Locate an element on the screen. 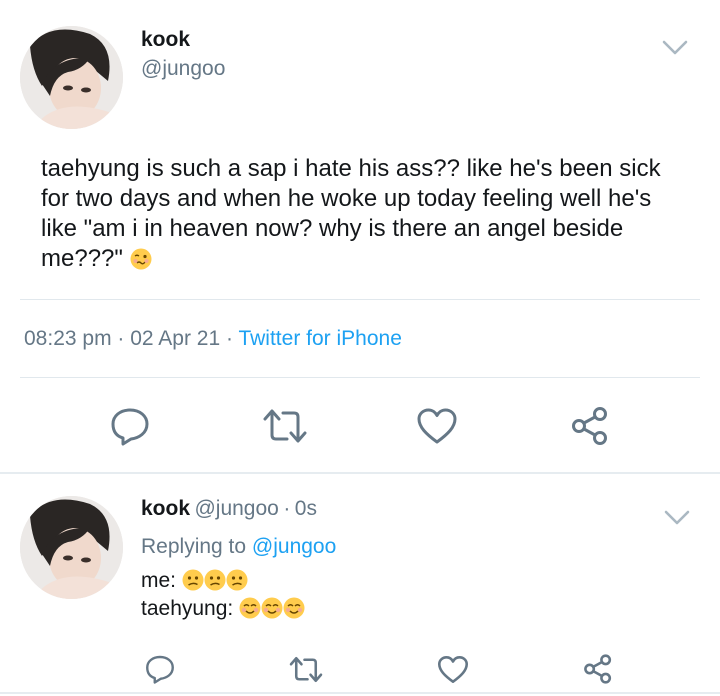 The image size is (720, 696). reply-button is located at coordinates (130, 426).